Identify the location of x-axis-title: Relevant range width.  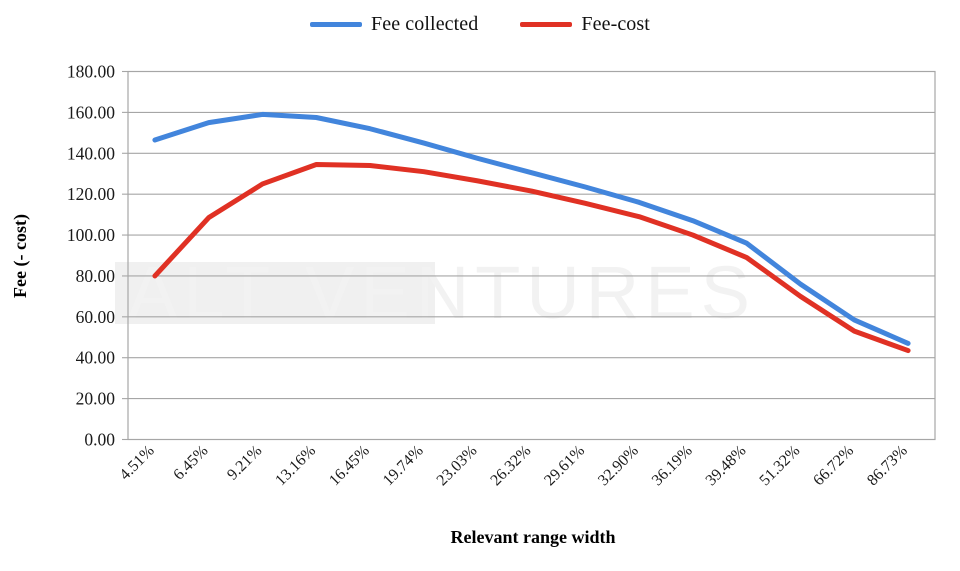
(533, 537).